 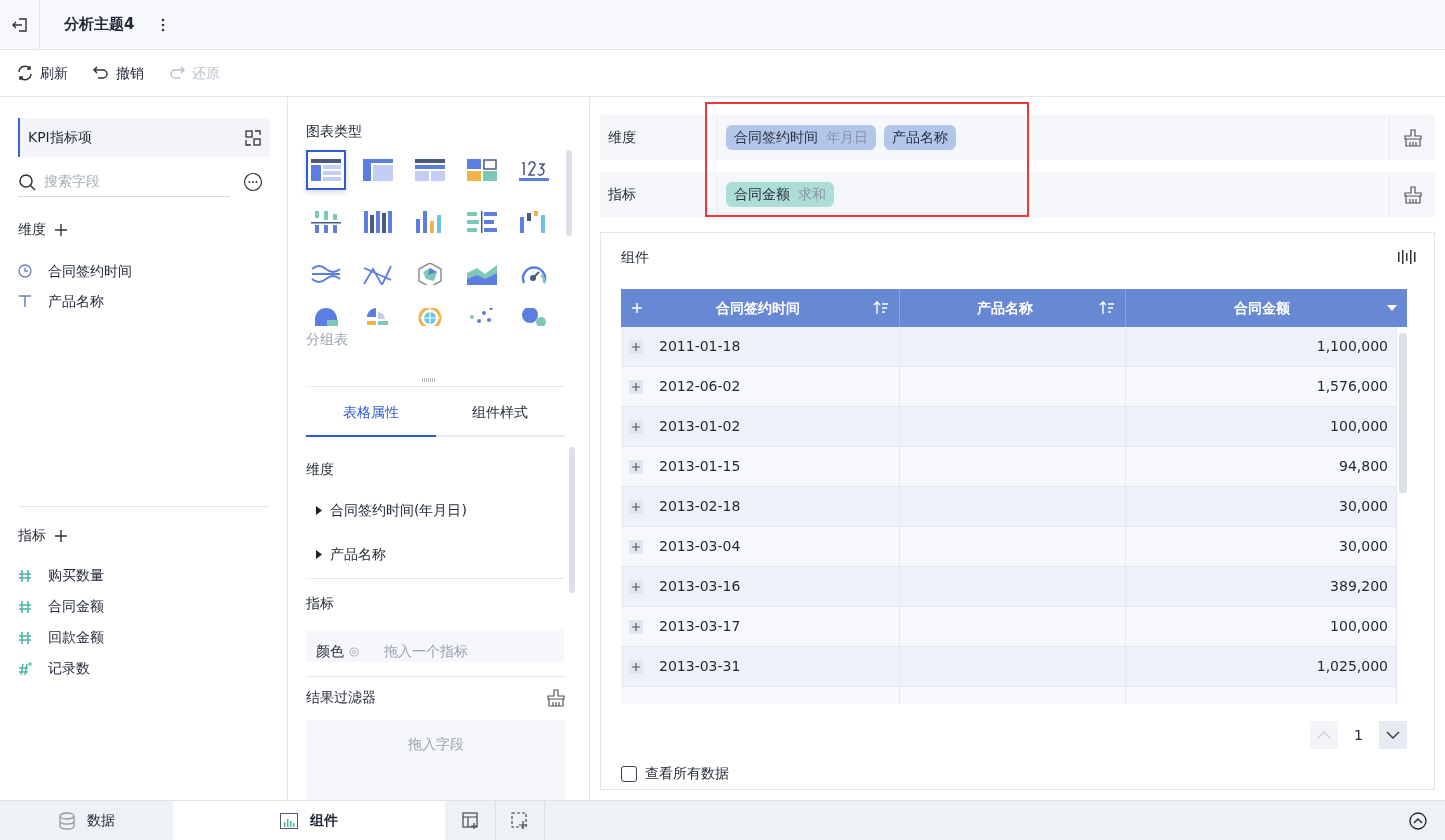 I want to click on color-label: 颜色, so click(x=330, y=651).